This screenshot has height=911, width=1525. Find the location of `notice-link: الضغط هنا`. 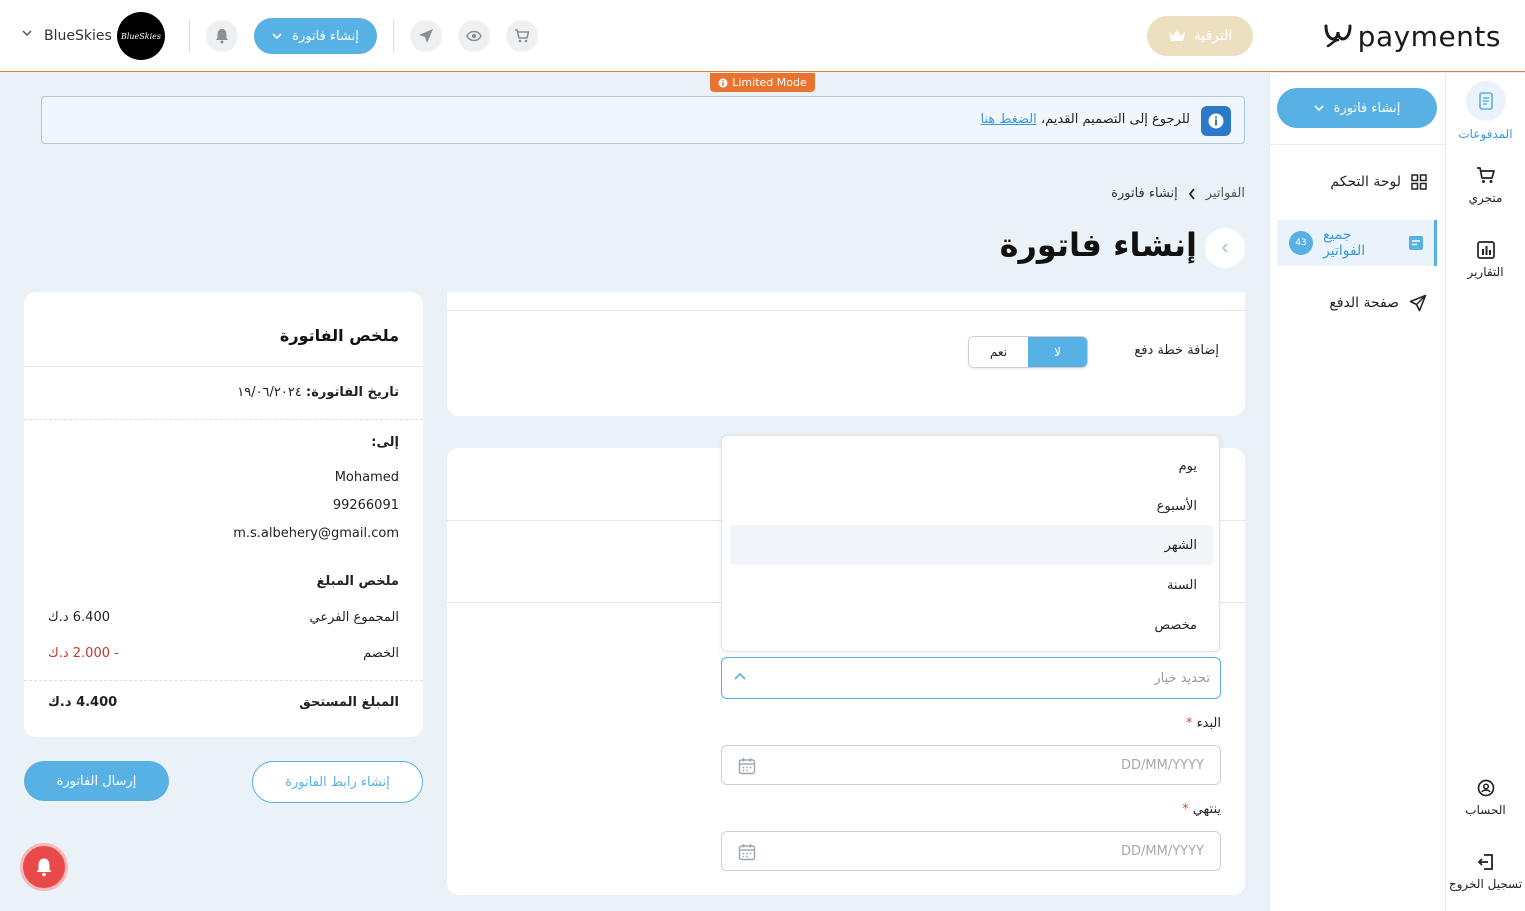

notice-link: الضغط هنا is located at coordinates (1008, 119).